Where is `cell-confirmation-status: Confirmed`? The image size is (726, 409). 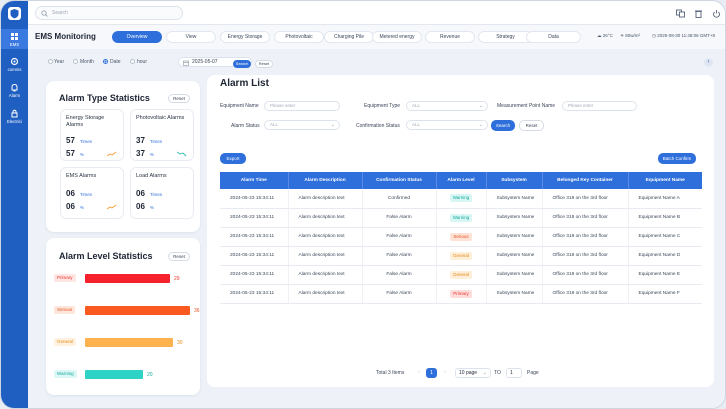 cell-confirmation-status: Confirmed is located at coordinates (399, 199).